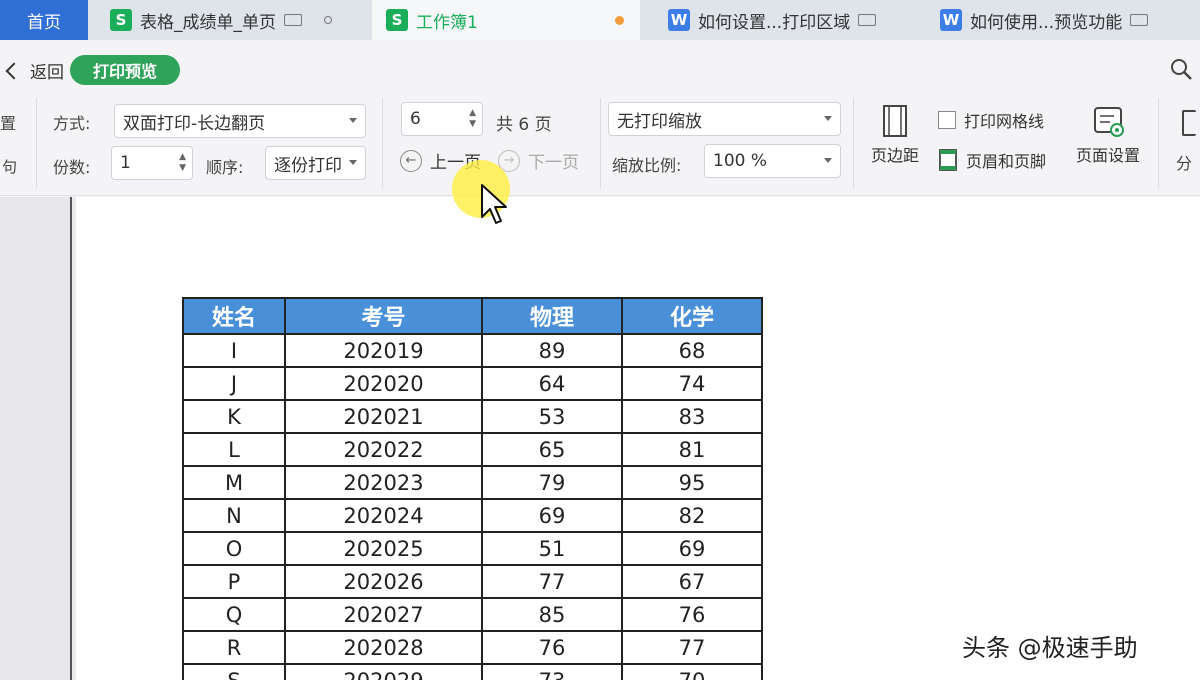 This screenshot has height=680, width=1200. Describe the element at coordinates (772, 161) in the screenshot. I see `scale-percent-select: 100 %` at that location.